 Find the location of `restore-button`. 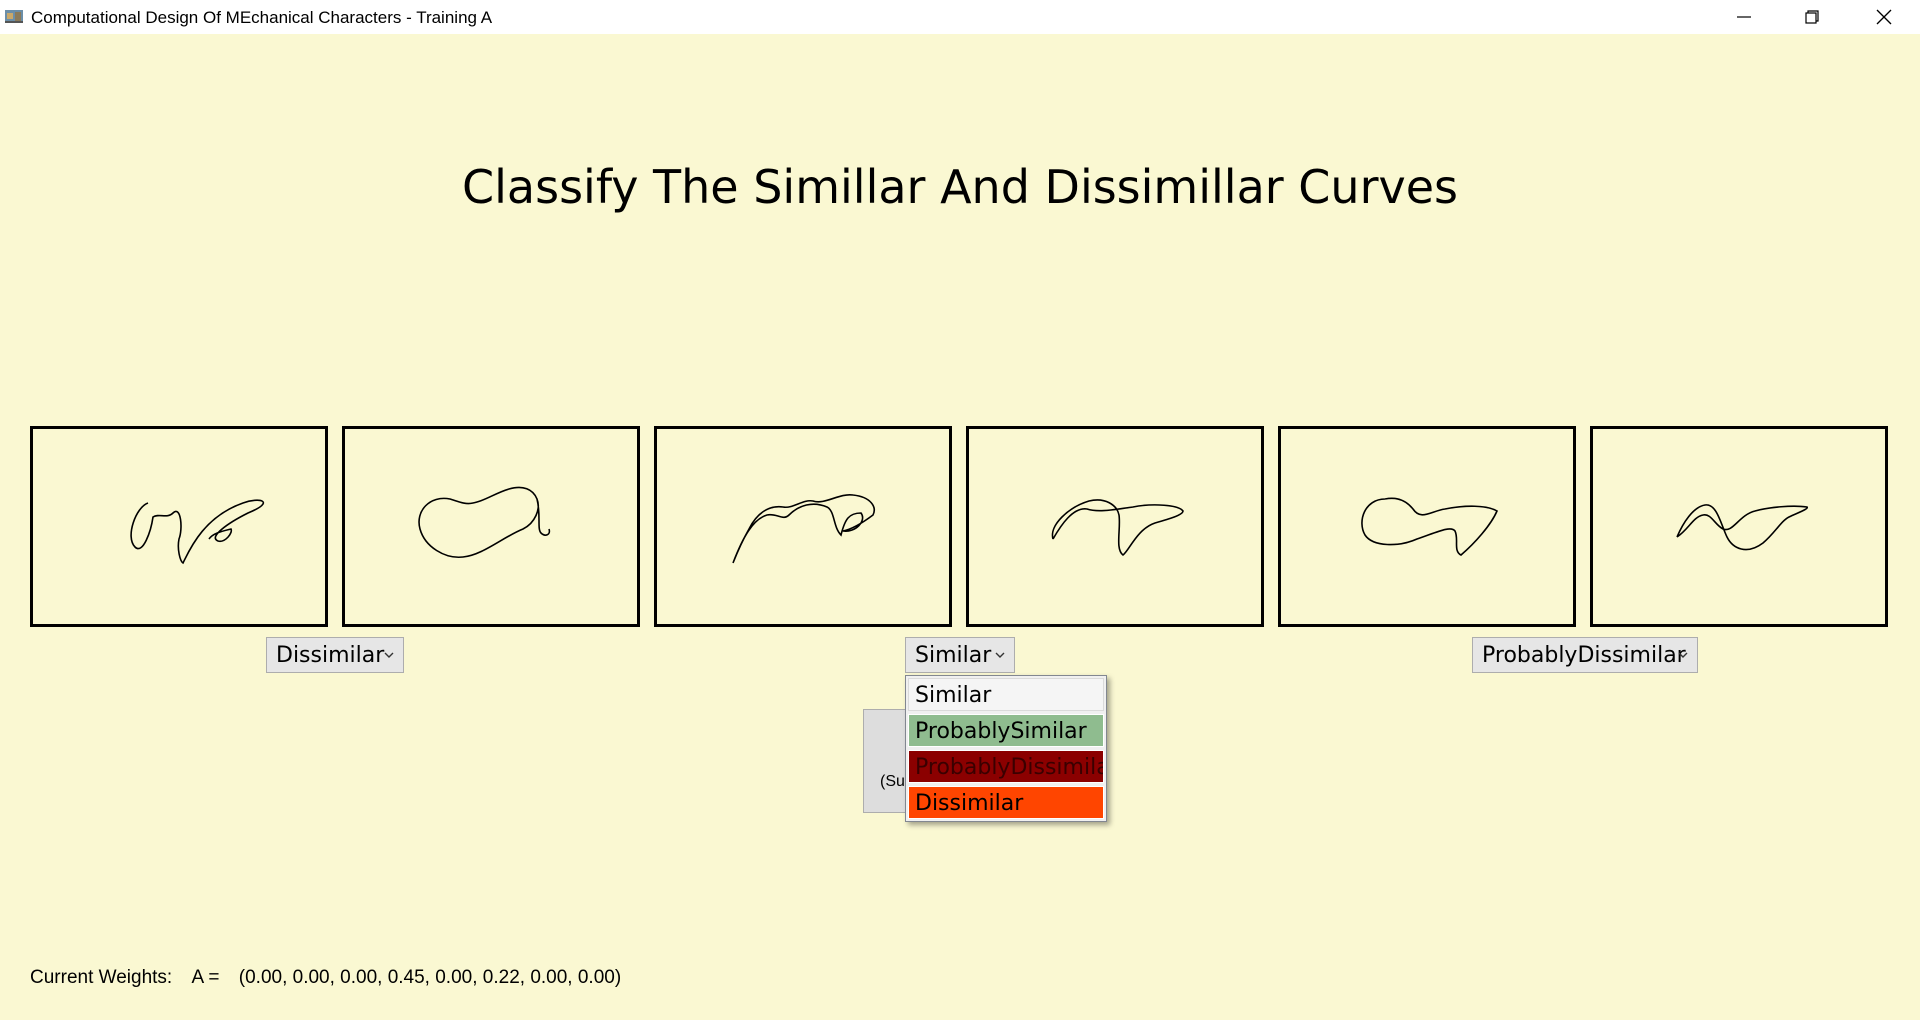

restore-button is located at coordinates (1812, 17).